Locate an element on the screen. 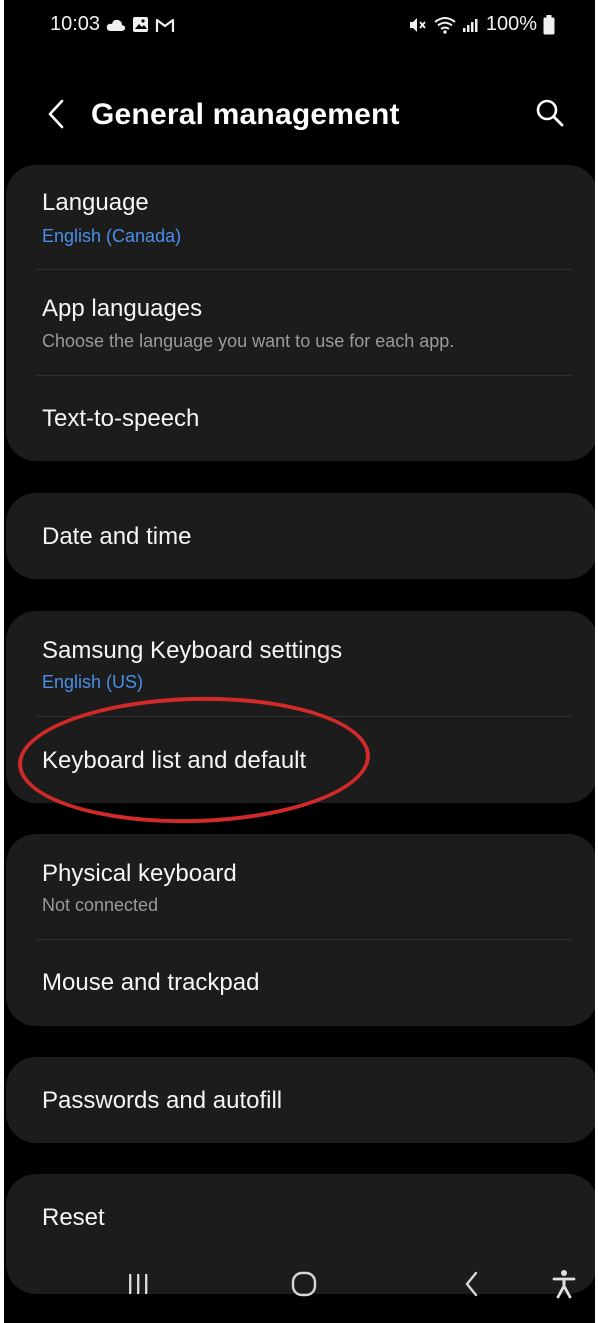 The width and height of the screenshot is (598, 1323). navigation-bar is located at coordinates (299, 1286).